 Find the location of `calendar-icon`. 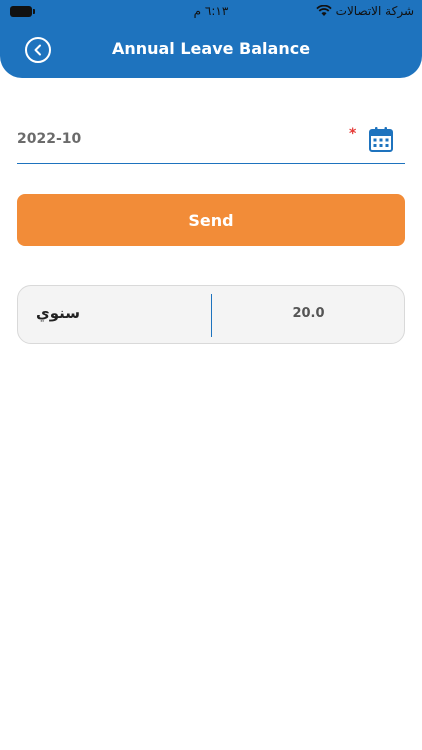

calendar-icon is located at coordinates (381, 139).